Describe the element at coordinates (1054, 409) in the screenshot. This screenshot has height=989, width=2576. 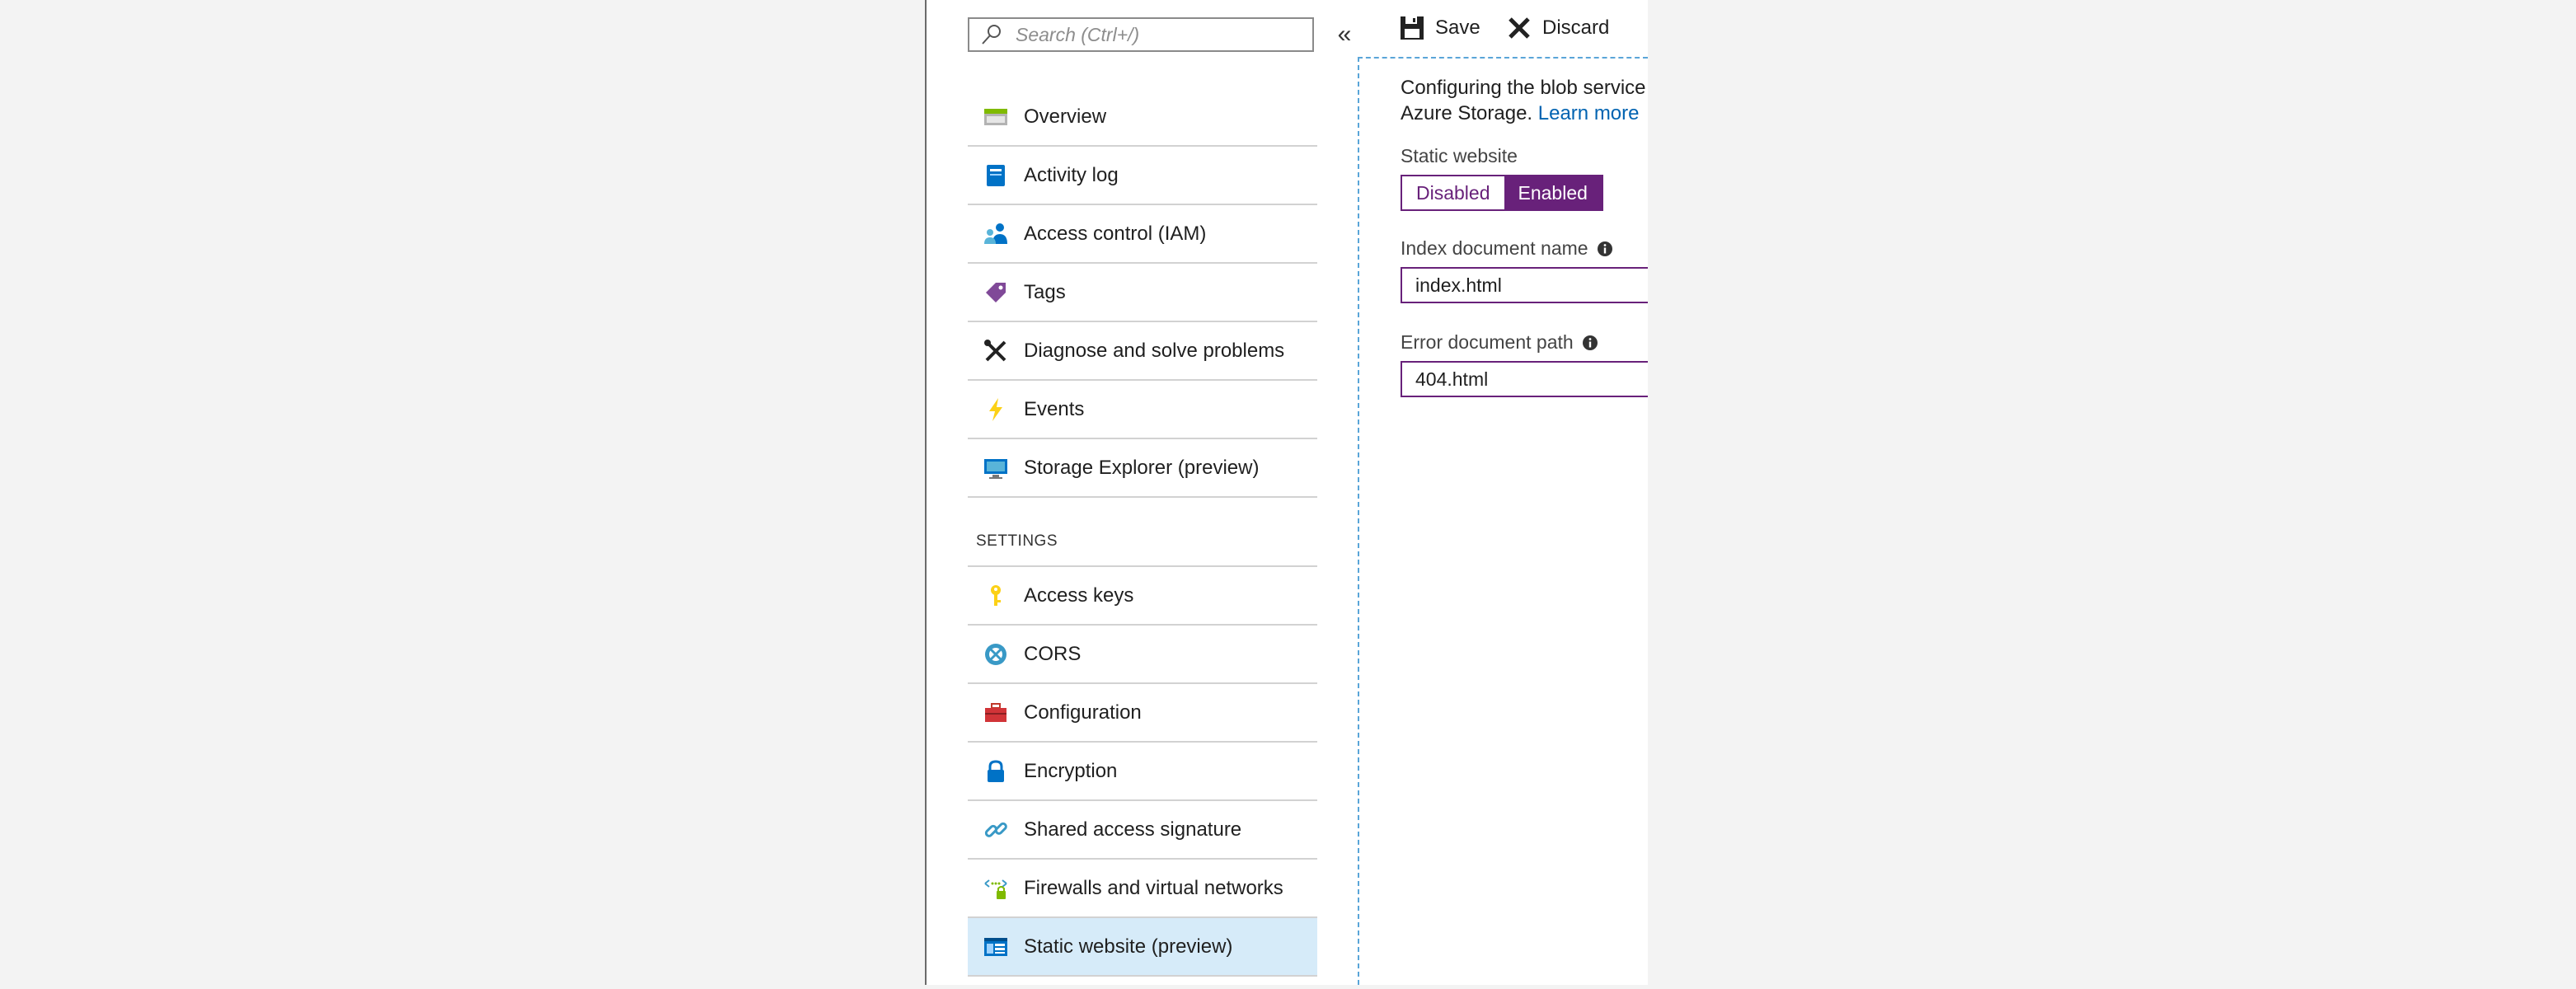
I see `menu-item-label: Events` at that location.